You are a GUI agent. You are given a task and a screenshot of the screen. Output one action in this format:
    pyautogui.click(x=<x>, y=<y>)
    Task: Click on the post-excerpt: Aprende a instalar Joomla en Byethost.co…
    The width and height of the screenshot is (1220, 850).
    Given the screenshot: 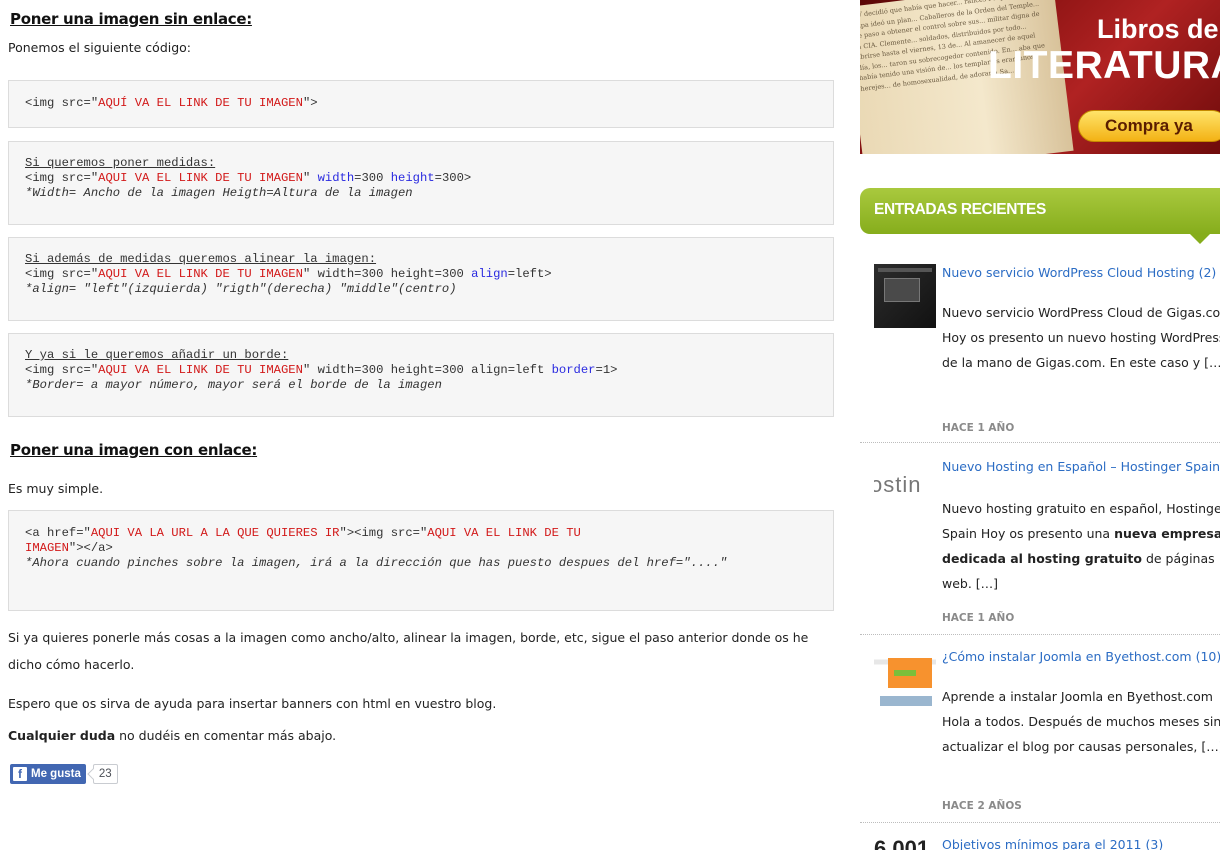 What is the action you would take?
    pyautogui.click(x=1081, y=721)
    